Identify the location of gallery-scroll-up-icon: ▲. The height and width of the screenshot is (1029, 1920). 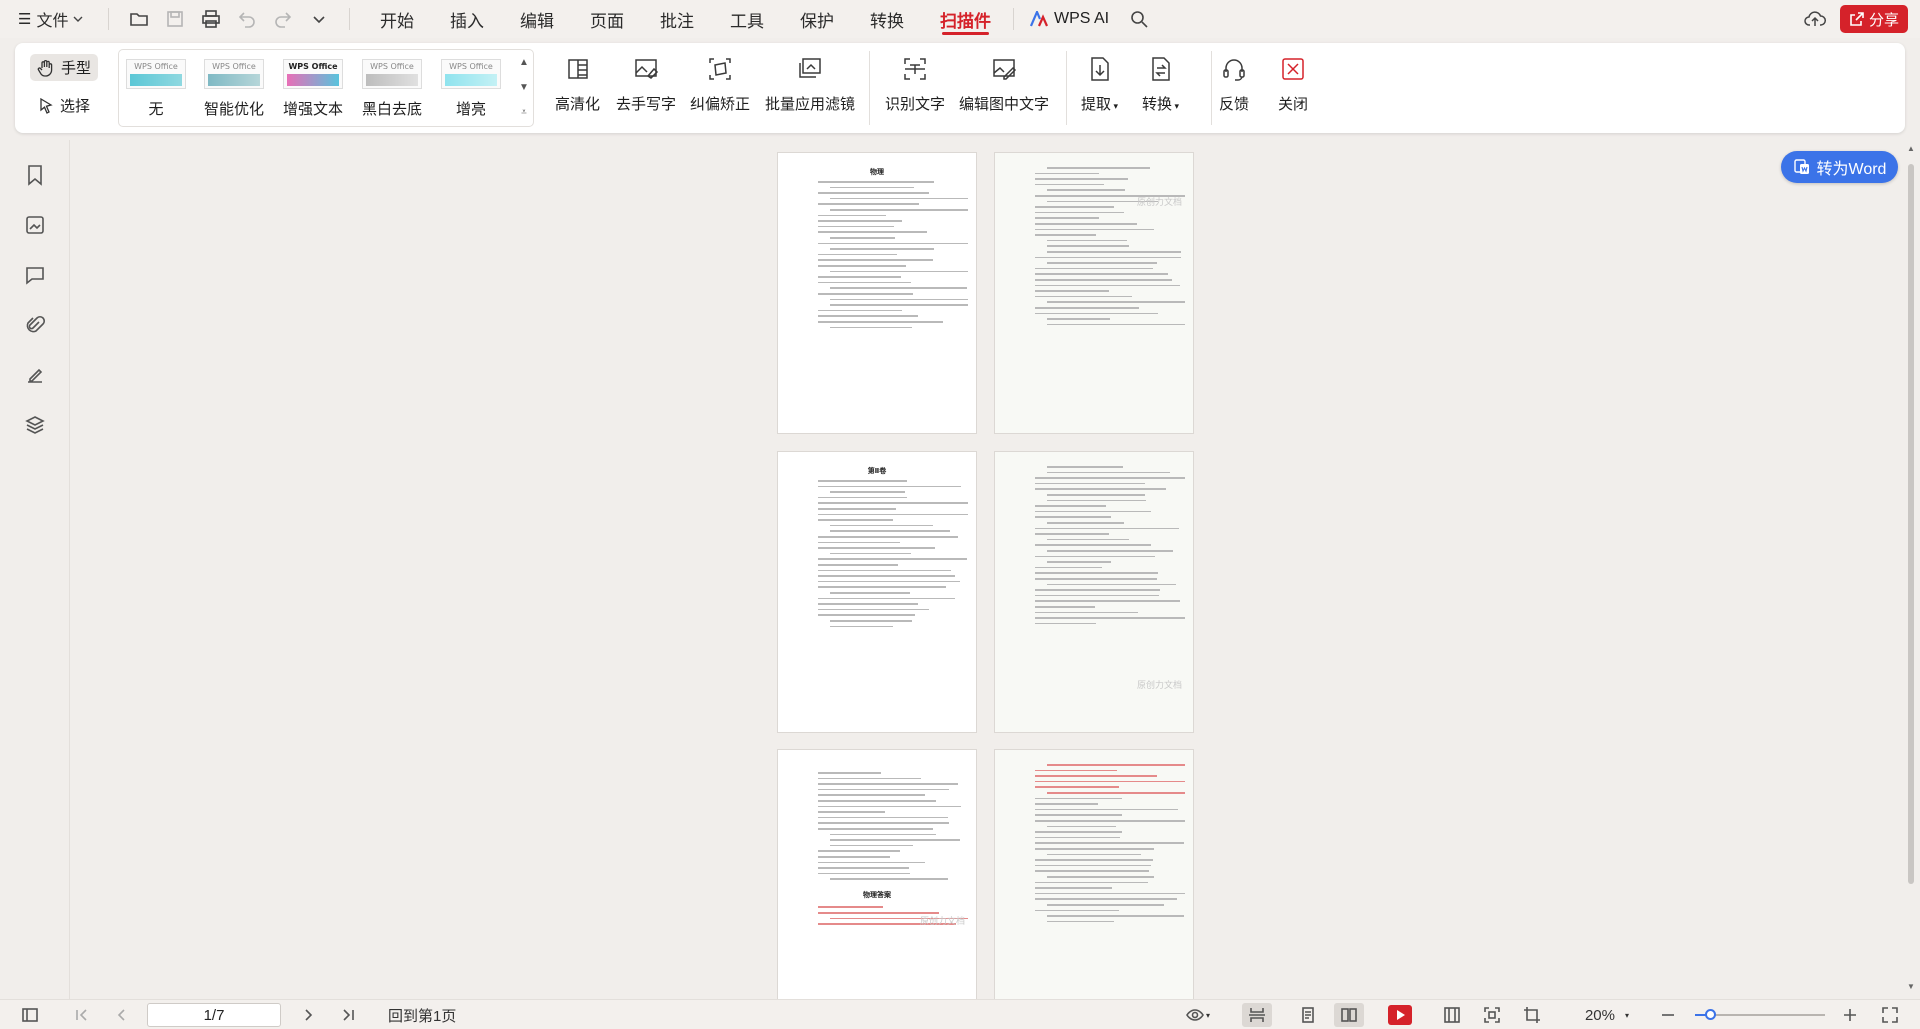
(524, 62).